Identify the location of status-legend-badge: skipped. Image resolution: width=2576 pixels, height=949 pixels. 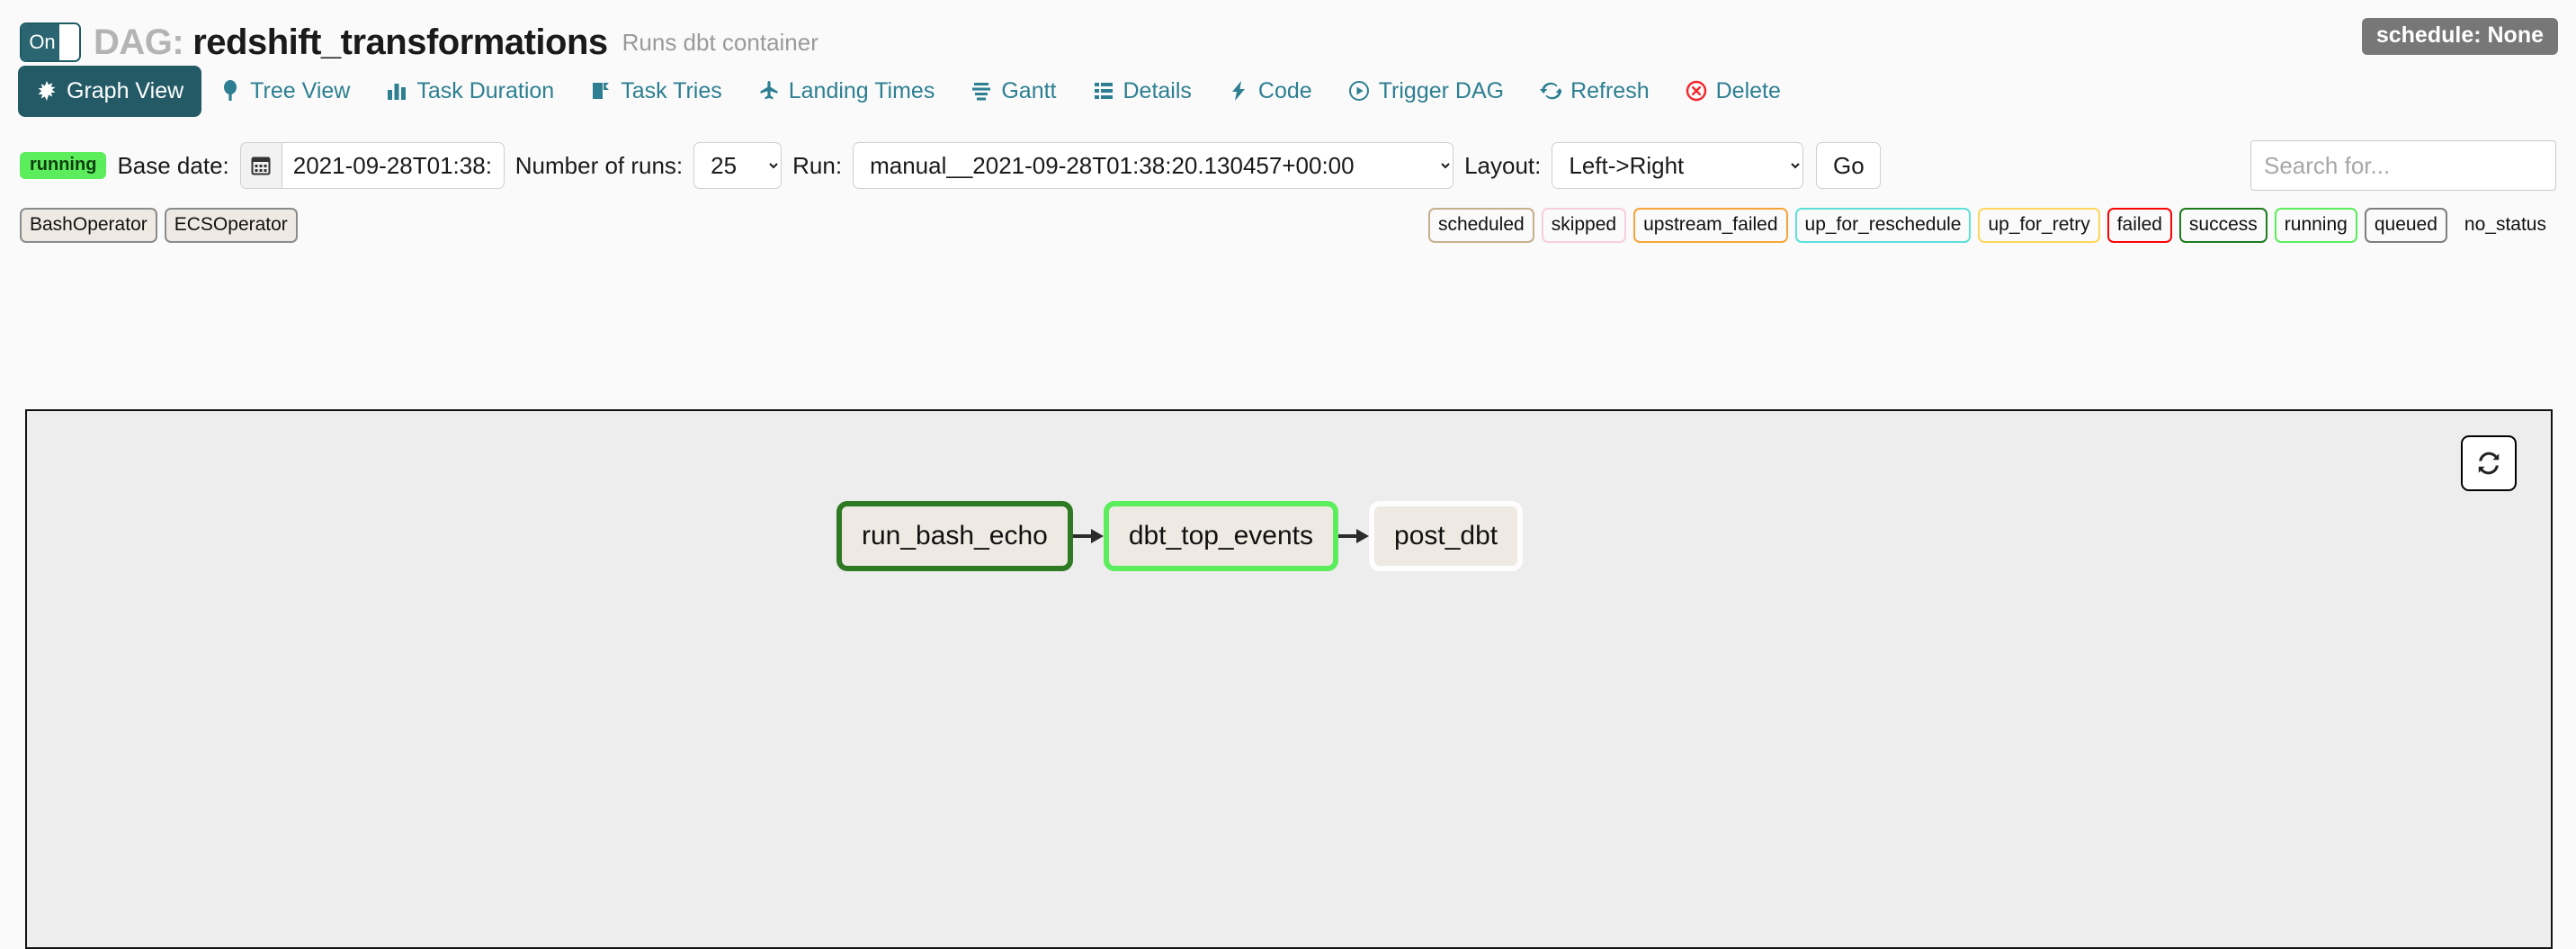
(1584, 225).